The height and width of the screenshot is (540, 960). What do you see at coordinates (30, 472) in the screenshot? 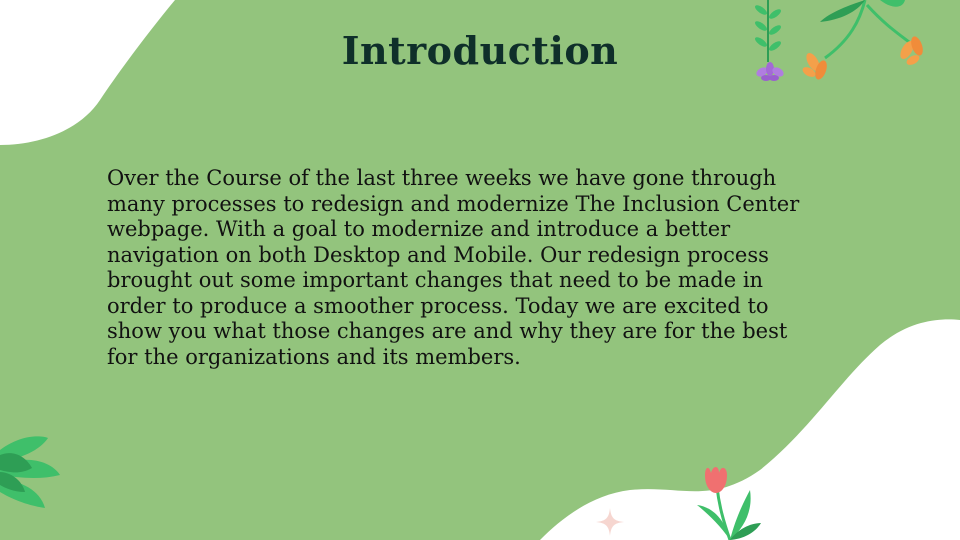
I see `leaf-cluster-icon` at bounding box center [30, 472].